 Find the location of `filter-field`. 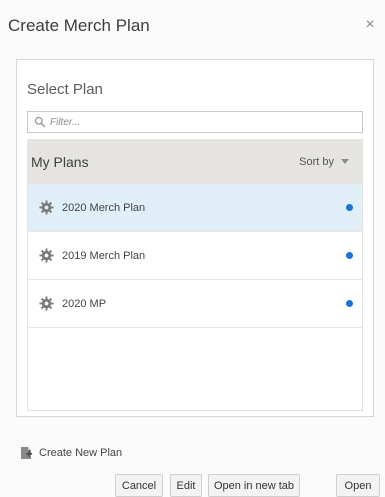

filter-field is located at coordinates (195, 122).